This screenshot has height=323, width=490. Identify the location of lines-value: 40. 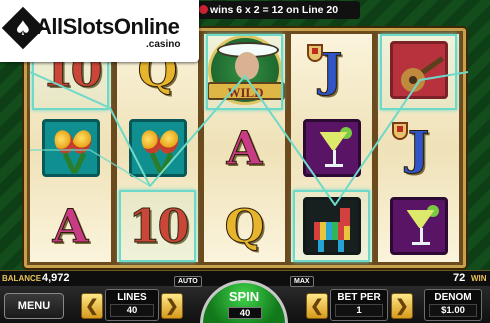
(132, 310).